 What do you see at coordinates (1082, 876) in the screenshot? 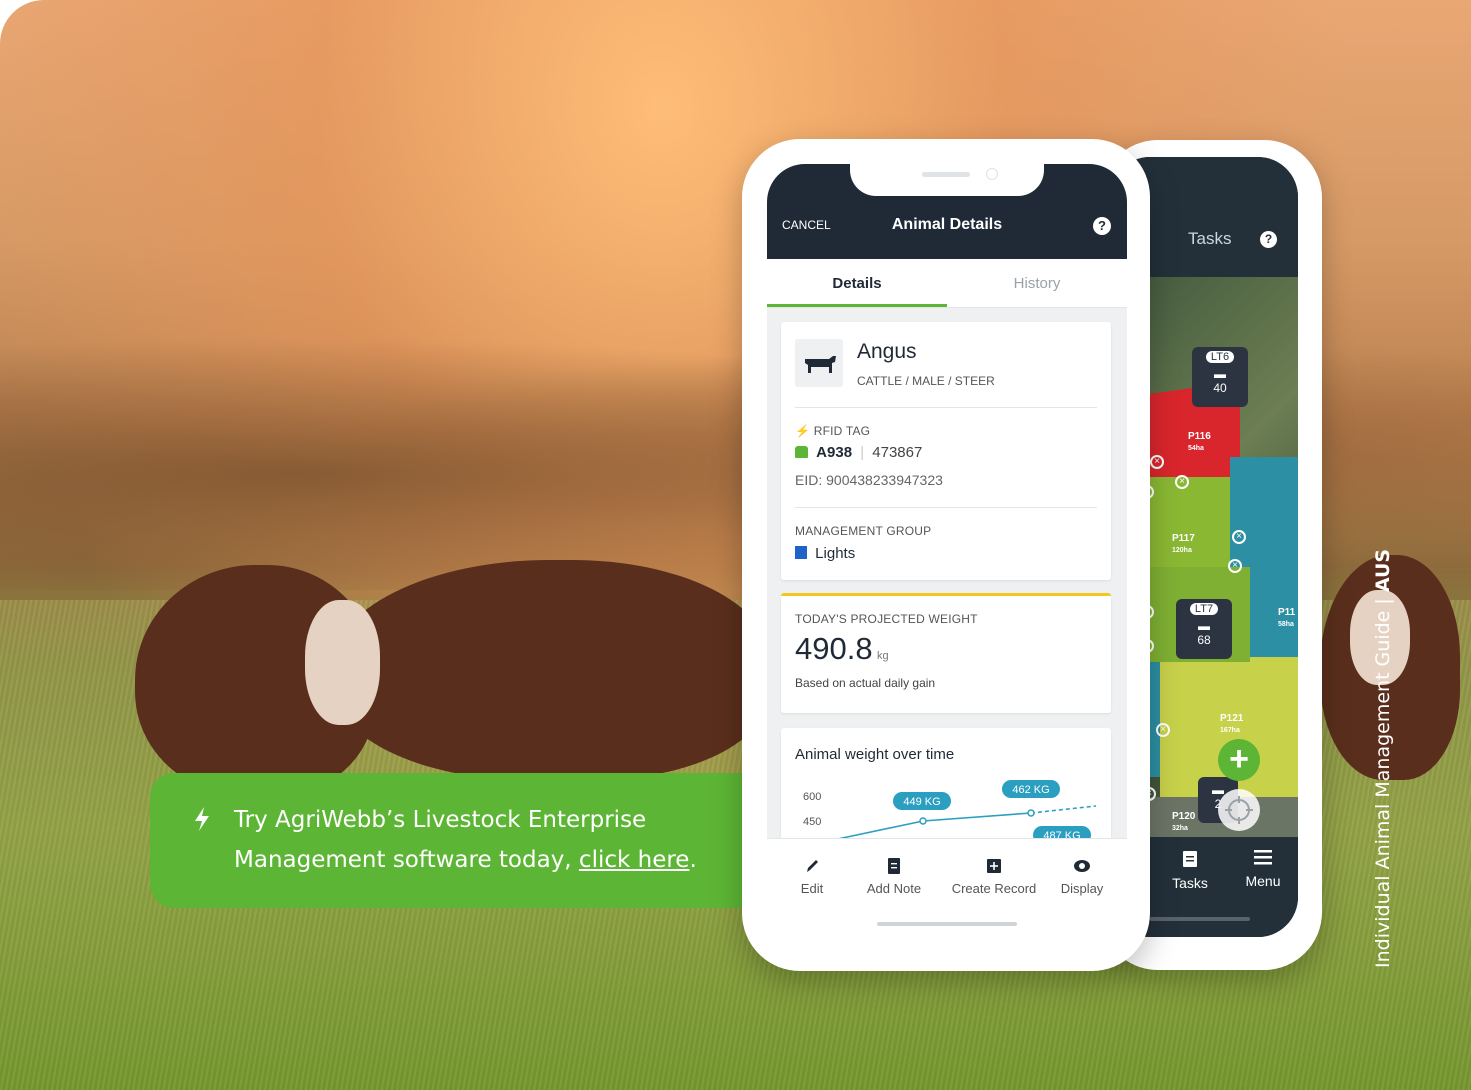
I see `display-button: Display` at bounding box center [1082, 876].